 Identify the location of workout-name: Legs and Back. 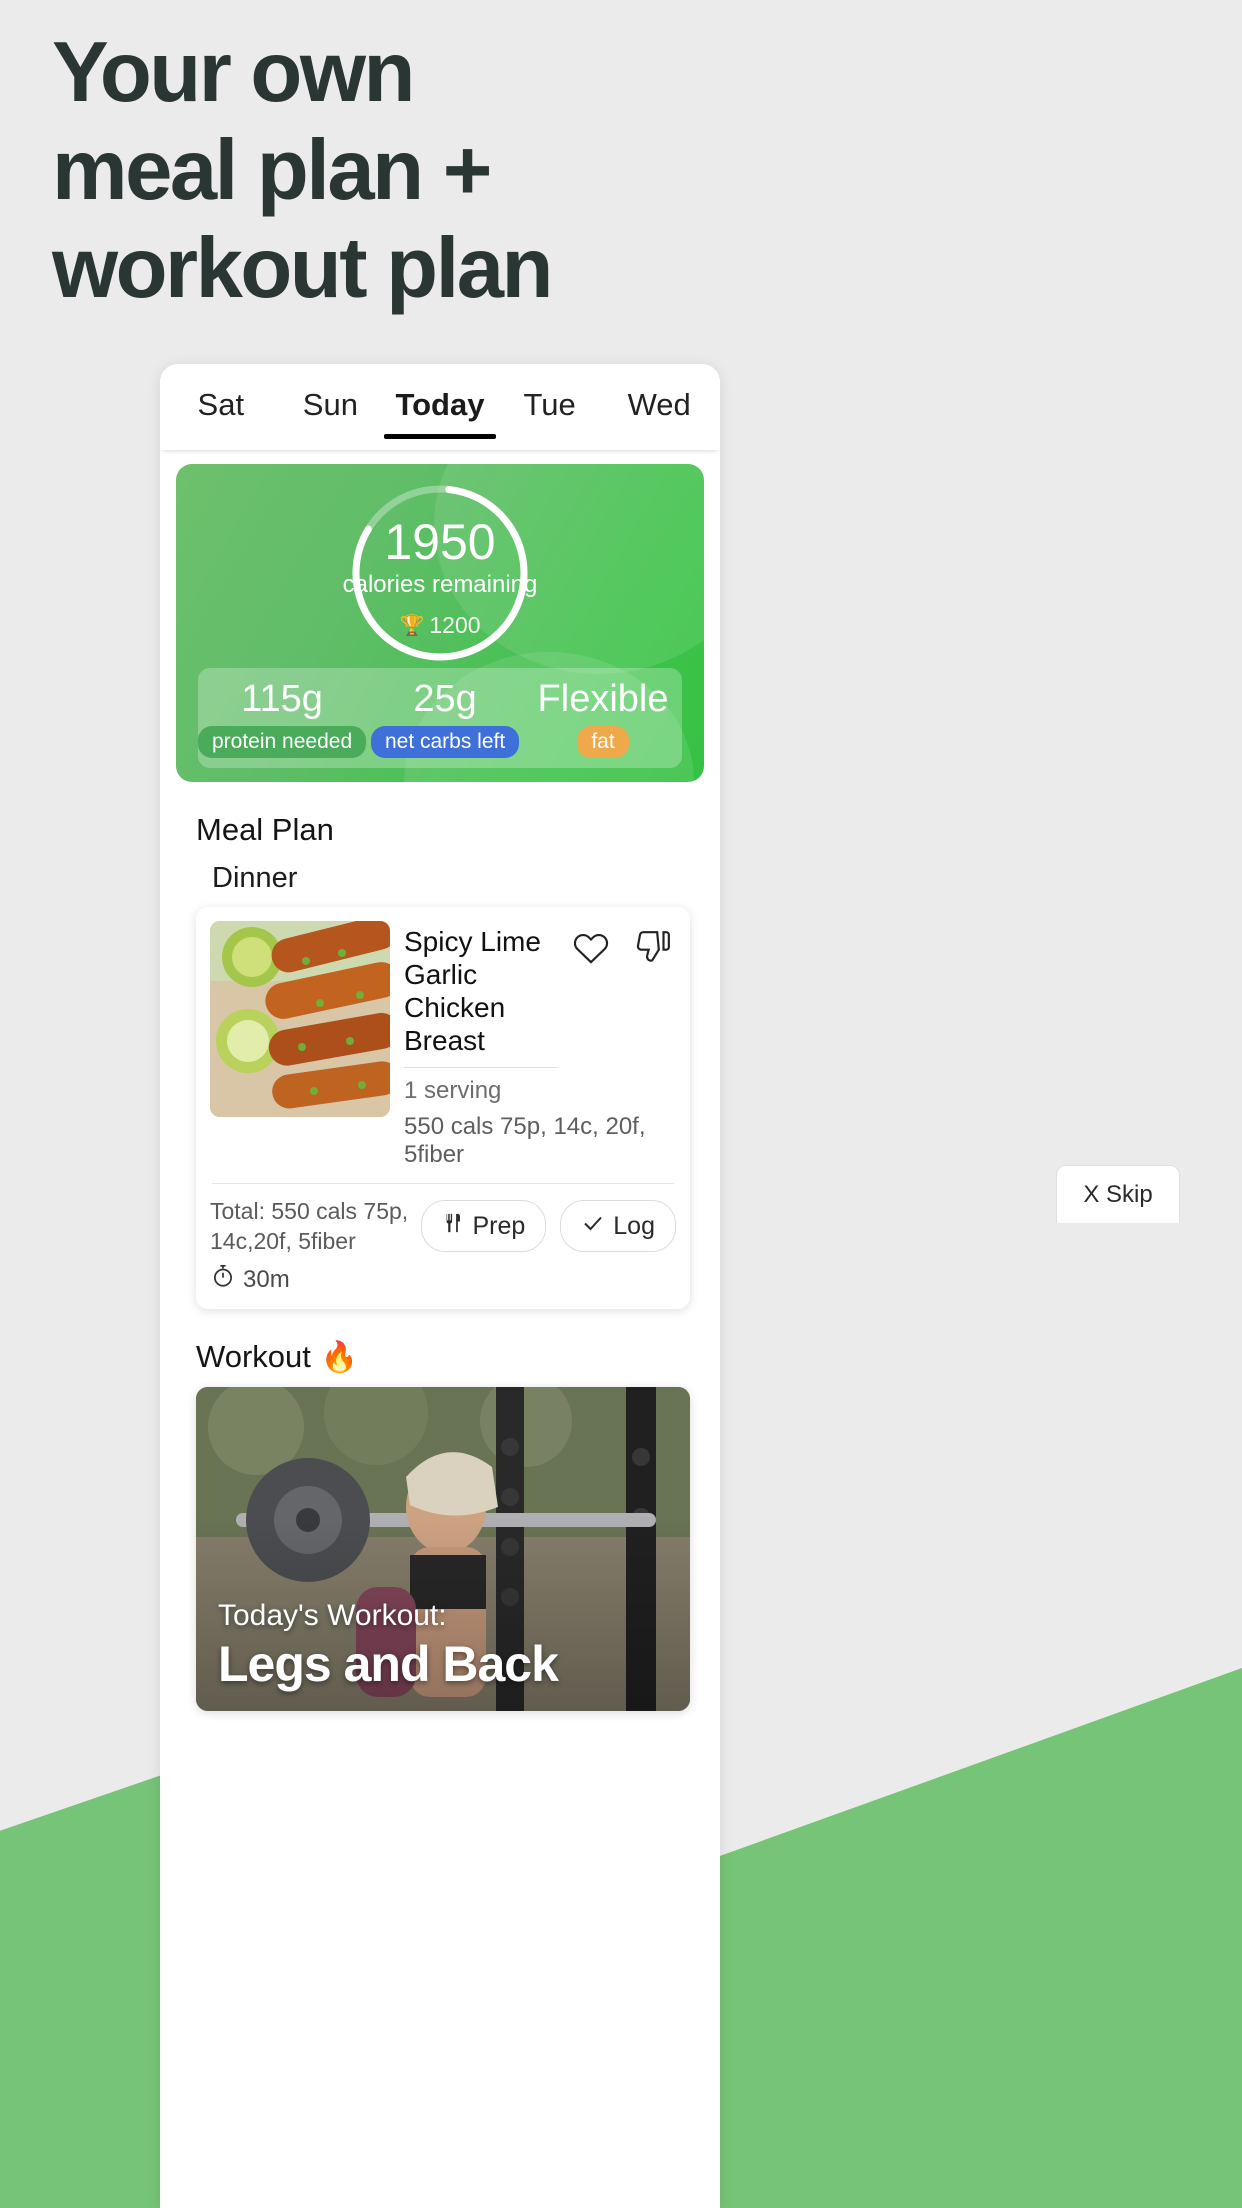
(388, 1664).